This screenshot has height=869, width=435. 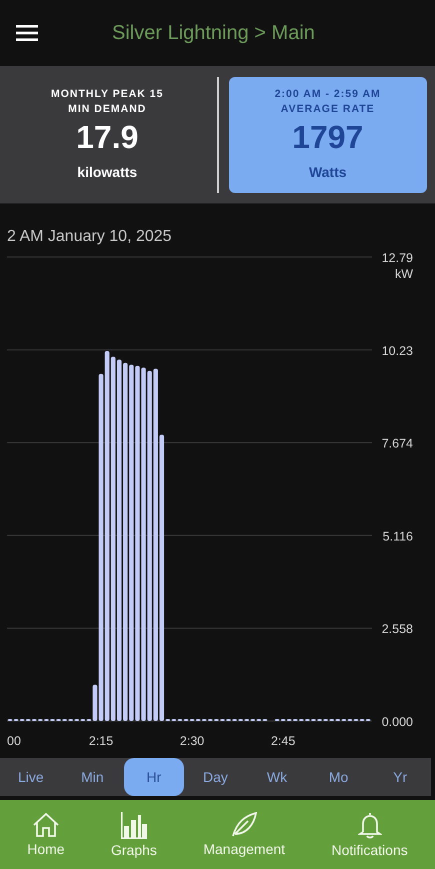 I want to click on highlighted-card: 2:00 AM - 2:59 AM AVERAGE RATE 1797 Watts, so click(x=327, y=134).